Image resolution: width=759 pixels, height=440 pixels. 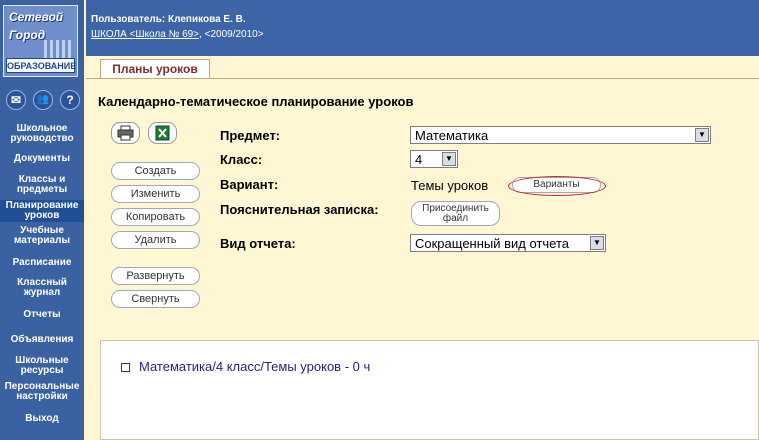 What do you see at coordinates (258, 243) in the screenshot?
I see `report-type-label: Вид отчета:` at bounding box center [258, 243].